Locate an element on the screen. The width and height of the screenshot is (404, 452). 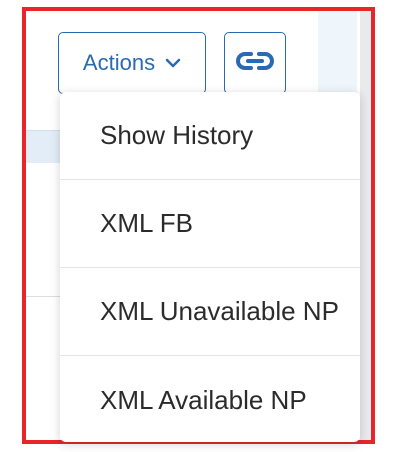
copy-link-button is located at coordinates (255, 63).